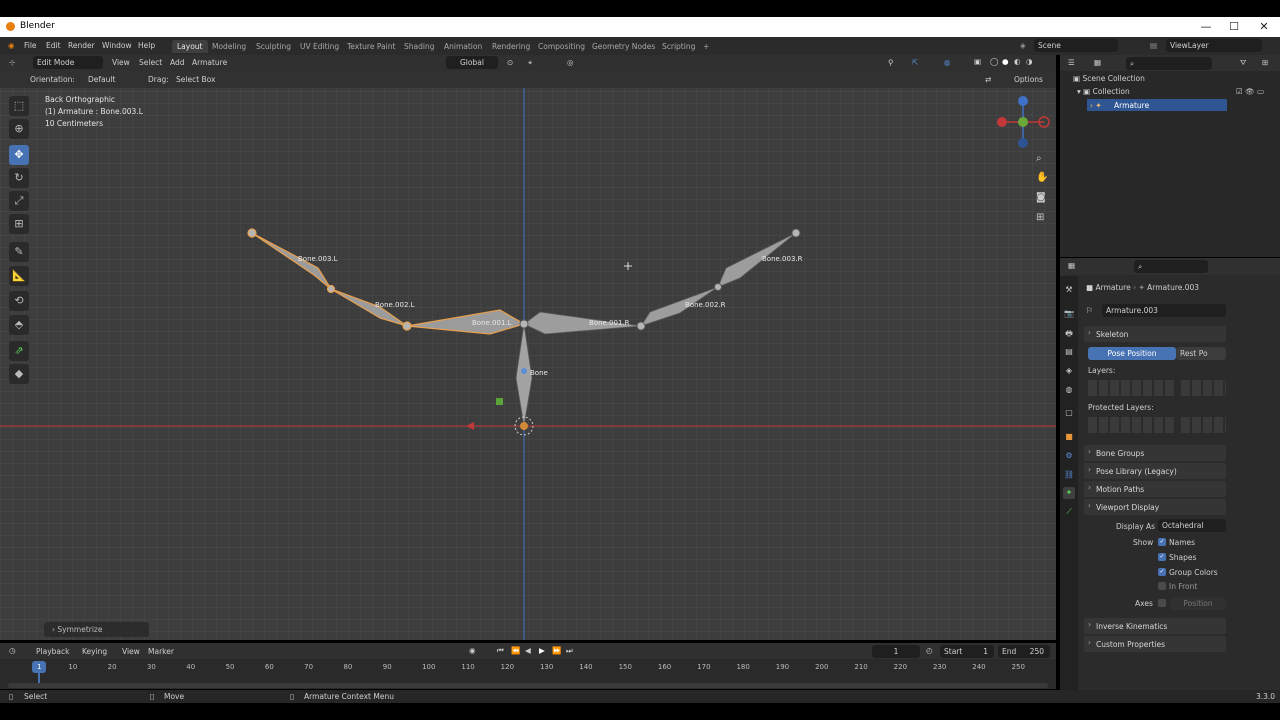  I want to click on navigation-gizmo, so click(1023, 121).